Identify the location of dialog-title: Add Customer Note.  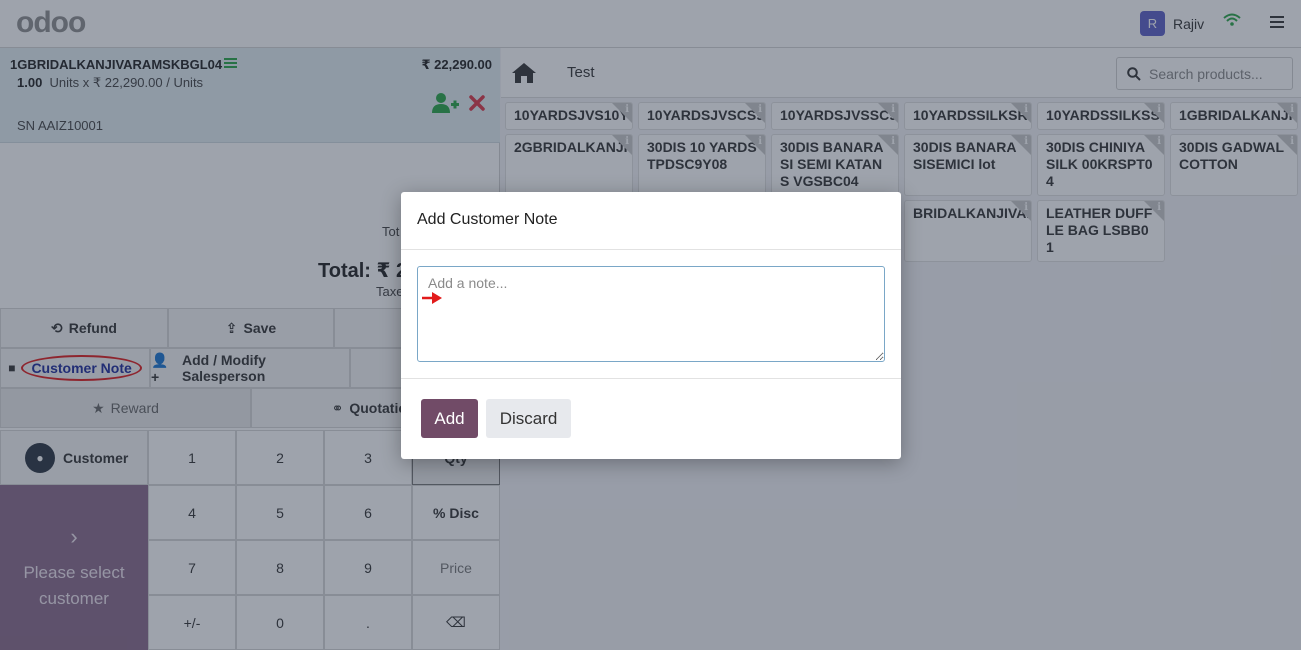
(487, 219).